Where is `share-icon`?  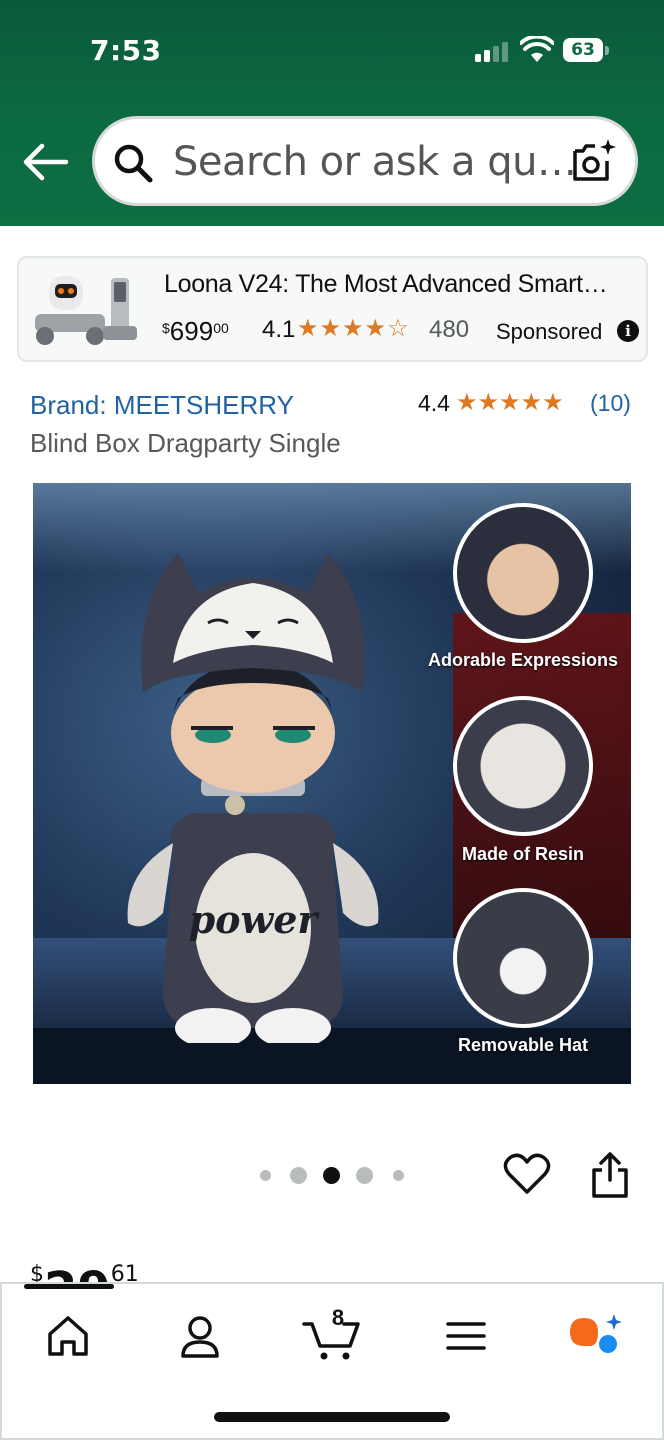 share-icon is located at coordinates (610, 1175).